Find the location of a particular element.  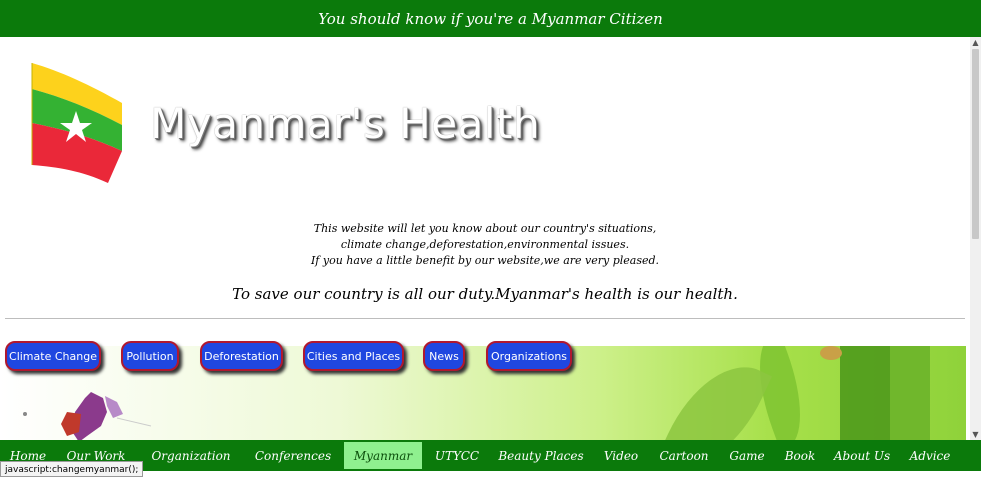

nav-utycc: UTYCC is located at coordinates (457, 455).